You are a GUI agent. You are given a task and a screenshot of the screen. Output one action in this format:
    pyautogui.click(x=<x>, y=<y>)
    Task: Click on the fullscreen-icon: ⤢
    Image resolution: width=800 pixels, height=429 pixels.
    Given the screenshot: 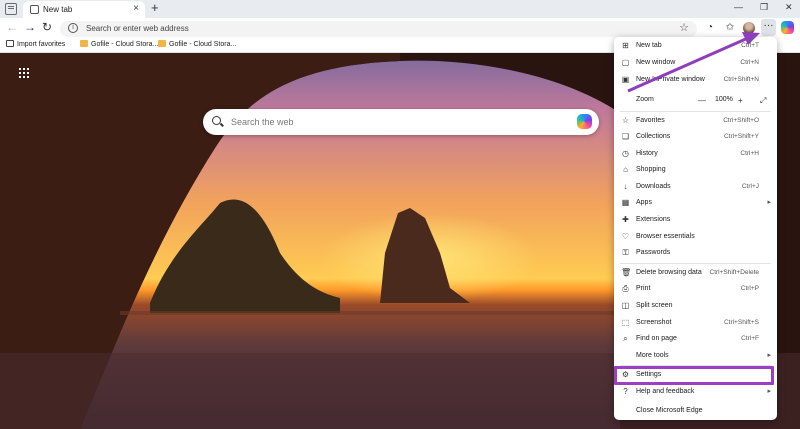 What is the action you would take?
    pyautogui.click(x=763, y=101)
    